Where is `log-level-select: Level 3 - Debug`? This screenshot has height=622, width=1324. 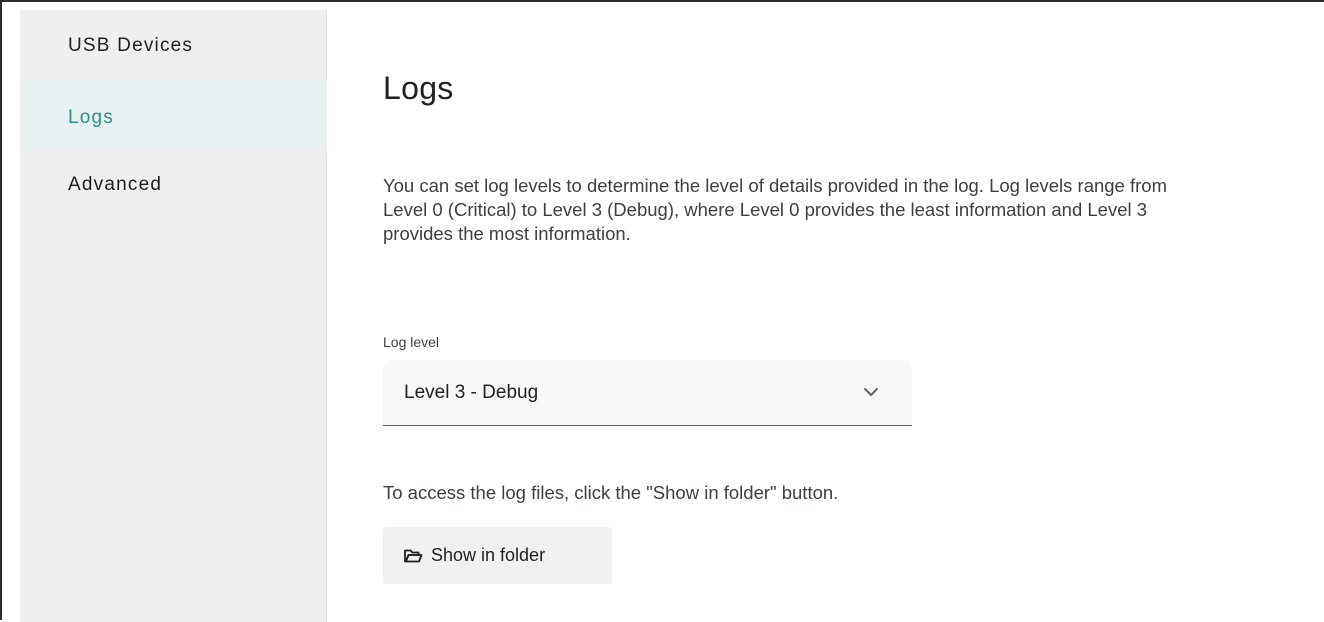
log-level-select: Level 3 - Debug is located at coordinates (647, 393).